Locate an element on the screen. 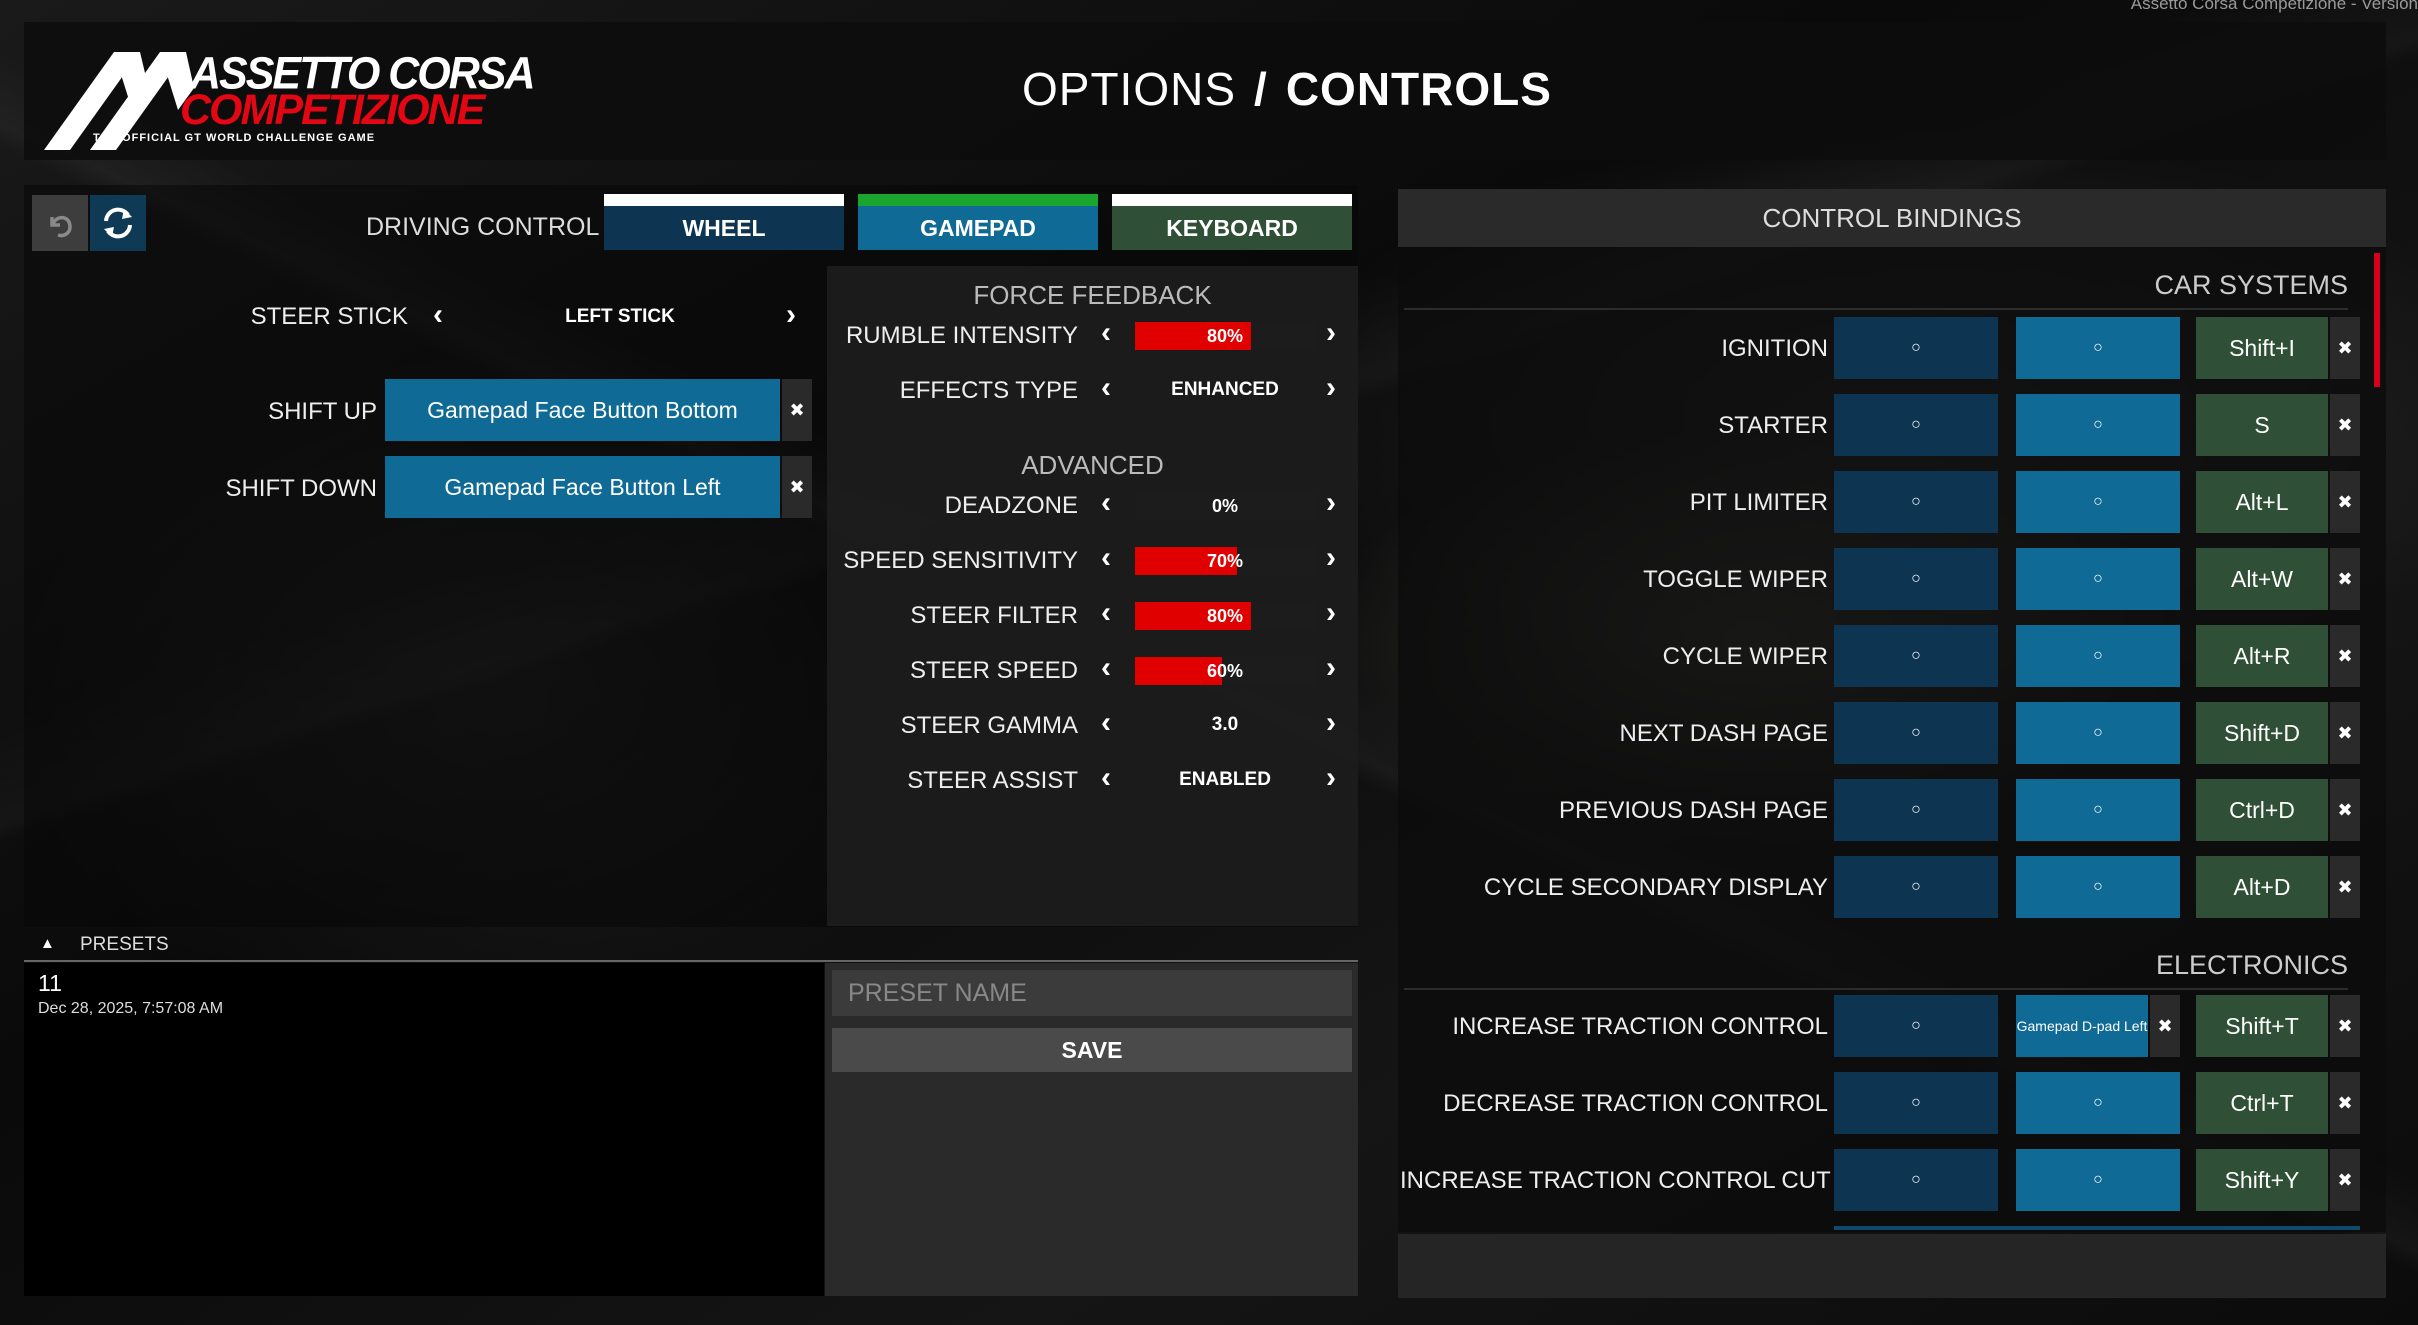 This screenshot has width=2418, height=1325. logo-subtitle: COMPETIZIONE is located at coordinates (332, 110).